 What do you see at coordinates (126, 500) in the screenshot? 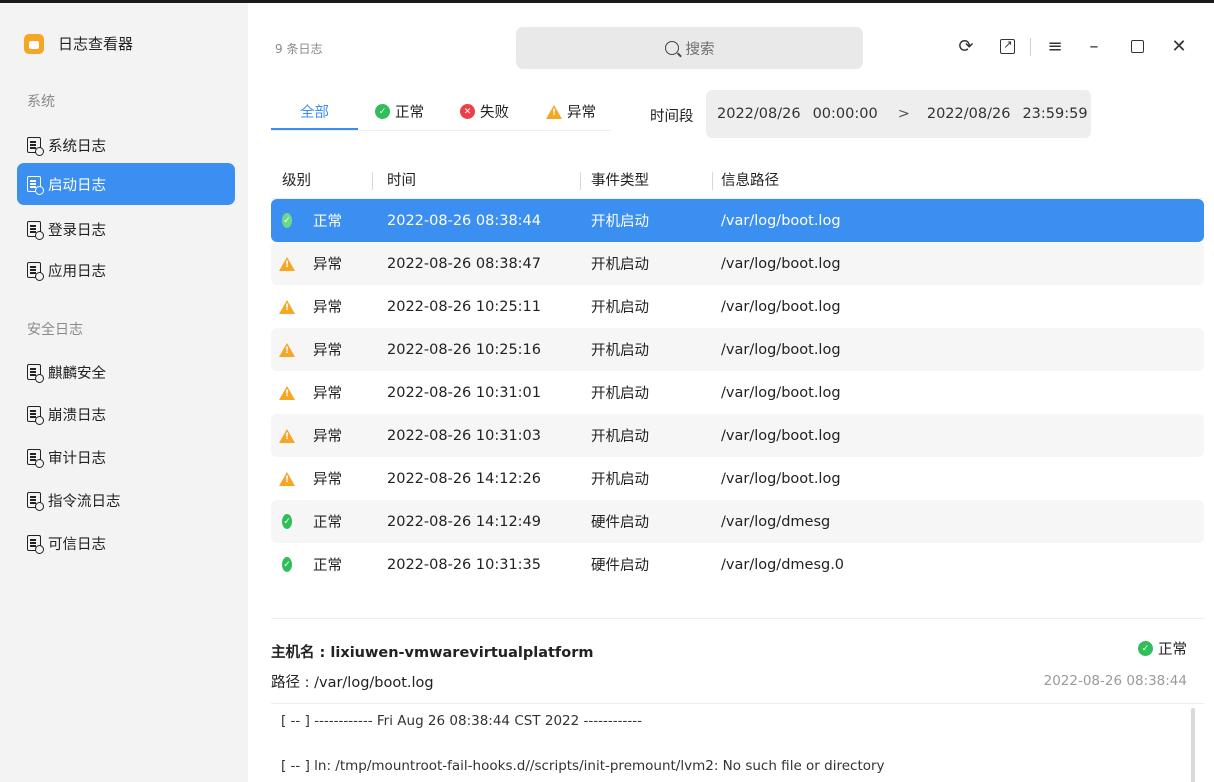
I see `sidebar-item-command-flow-log: 指令流日志` at bounding box center [126, 500].